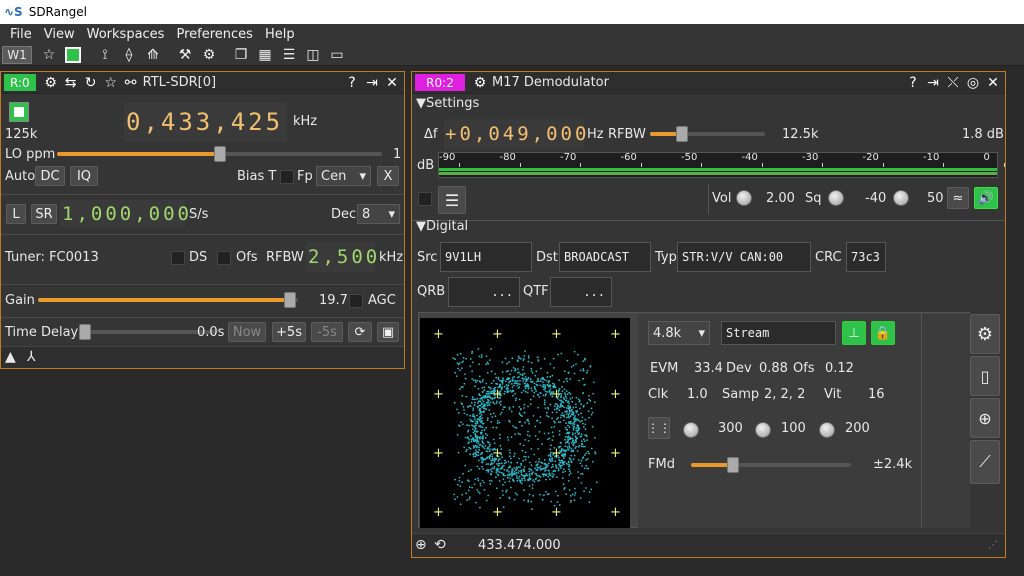  What do you see at coordinates (722, 159) in the screenshot?
I see `meter-scale: -90 -80 -70 -60 -50 -40 -30 -20 -10 0` at bounding box center [722, 159].